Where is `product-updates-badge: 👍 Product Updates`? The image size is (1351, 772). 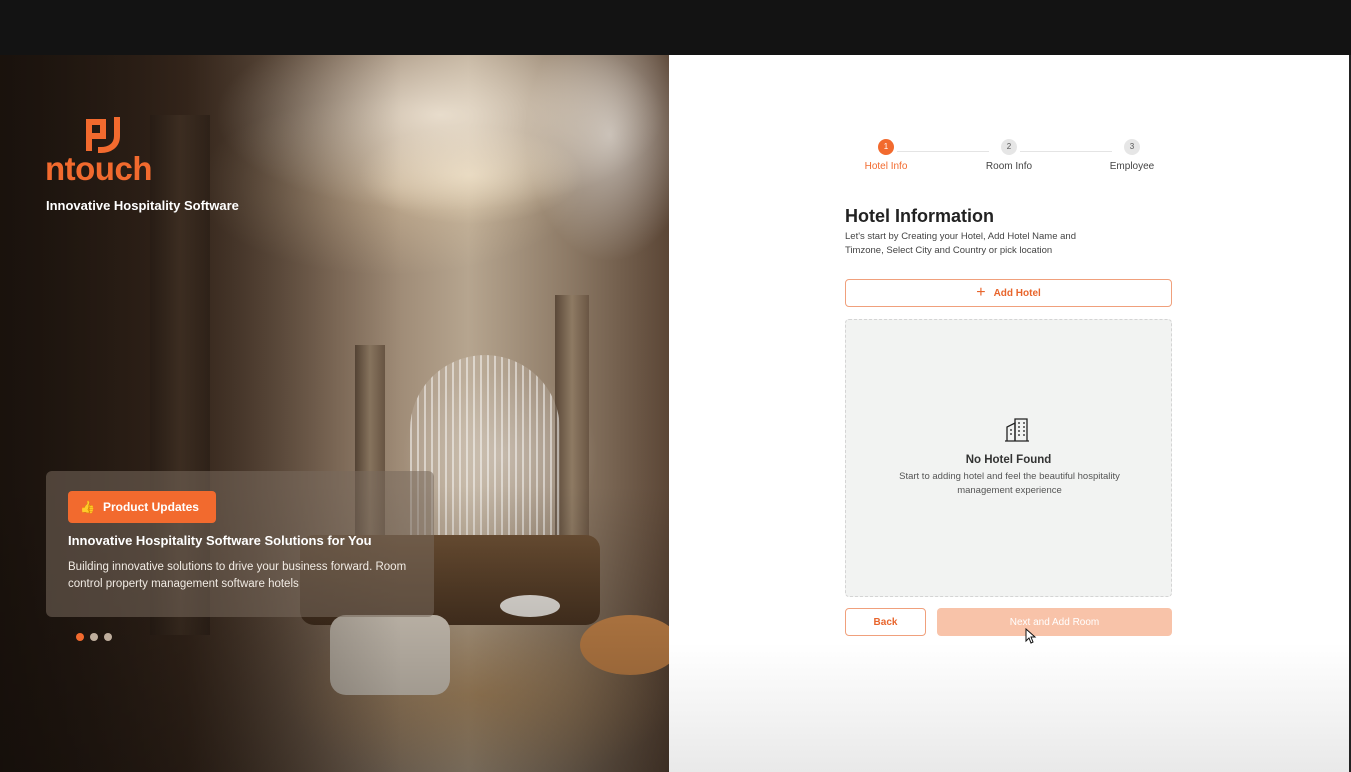
product-updates-badge: 👍 Product Updates is located at coordinates (142, 507).